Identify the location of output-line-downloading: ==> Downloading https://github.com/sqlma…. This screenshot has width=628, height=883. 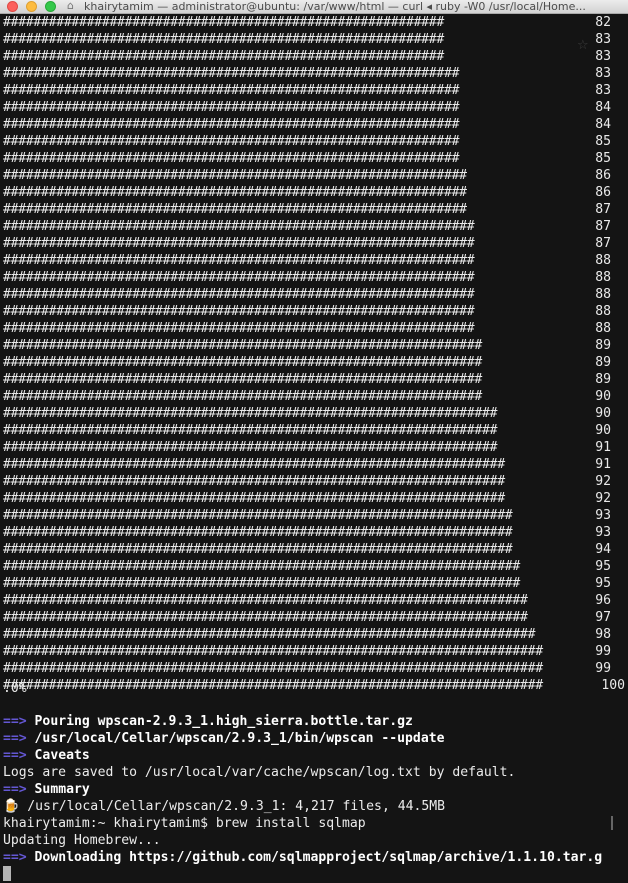
(303, 857).